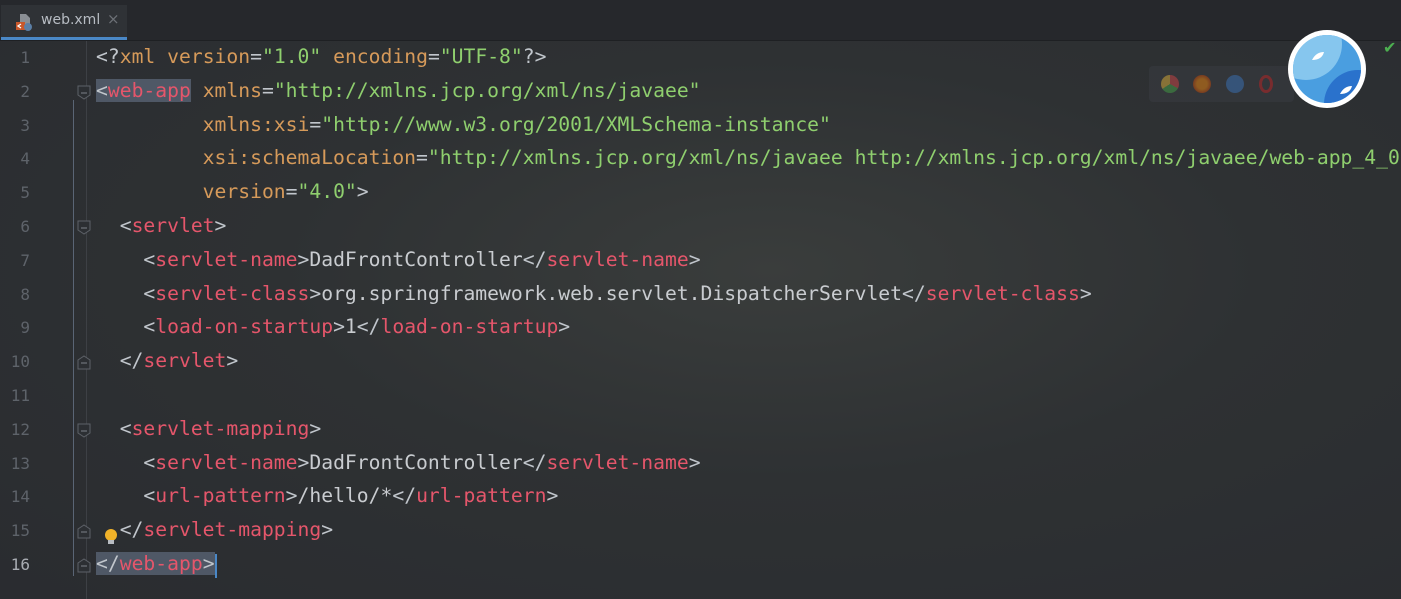 This screenshot has width=1401, height=599. Describe the element at coordinates (215, 566) in the screenshot. I see `text-caret` at that location.